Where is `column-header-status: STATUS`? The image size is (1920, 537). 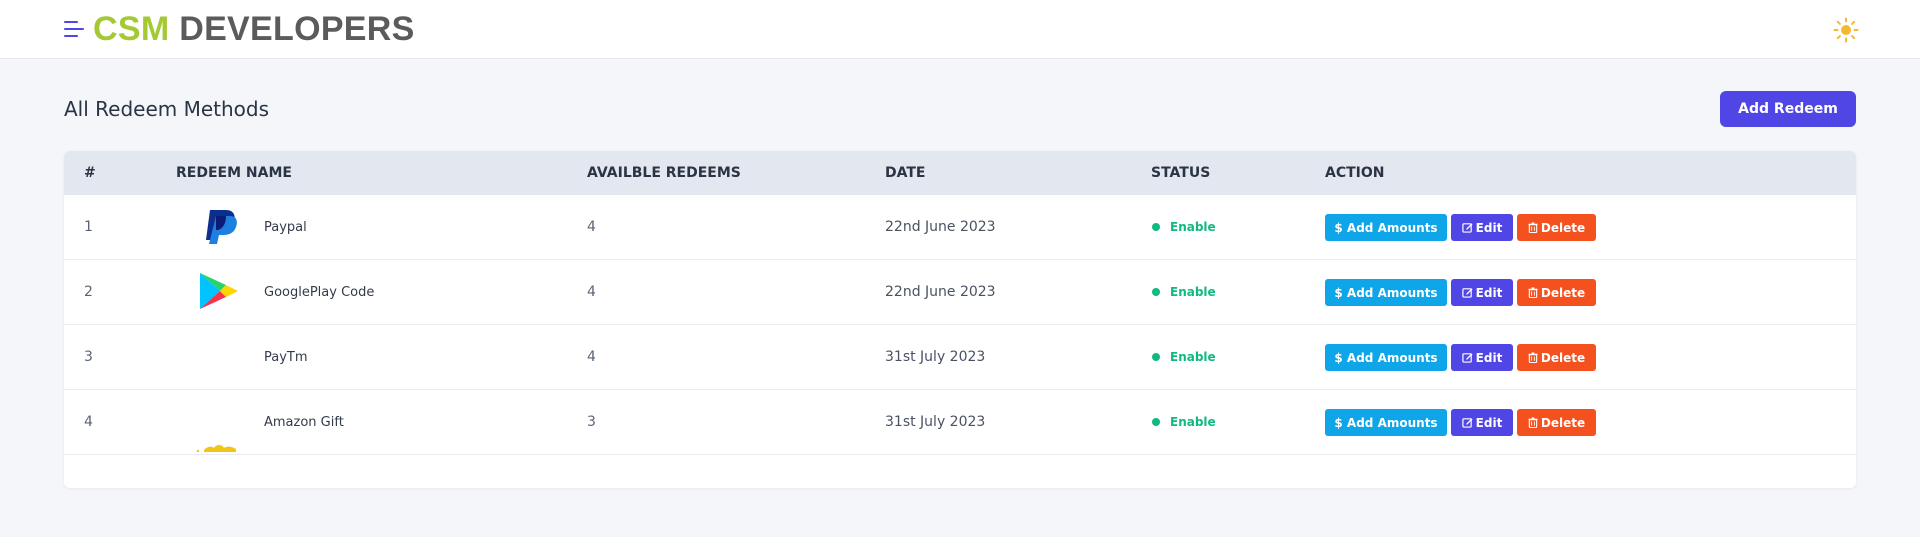 column-header-status: STATUS is located at coordinates (1181, 173).